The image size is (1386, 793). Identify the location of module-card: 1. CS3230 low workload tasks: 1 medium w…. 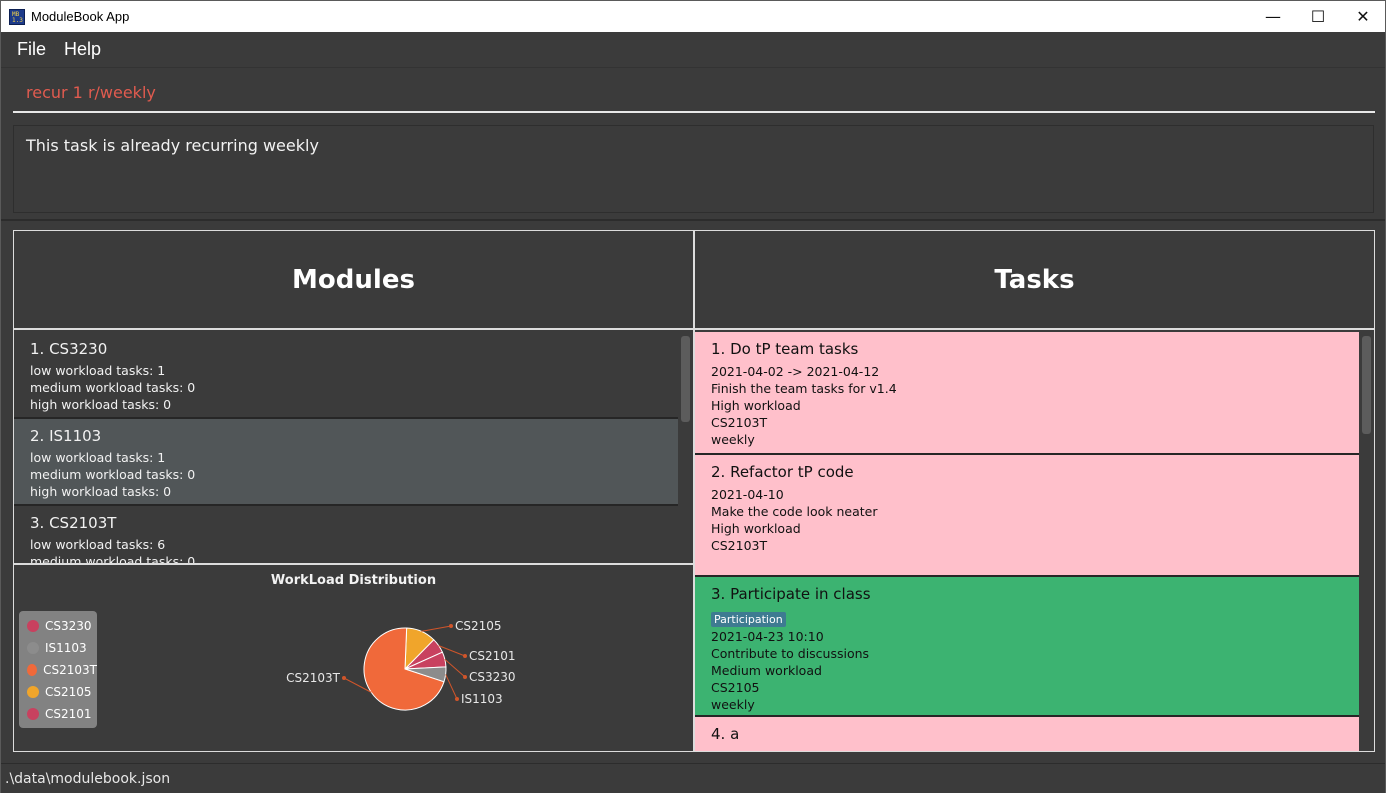
(346, 375).